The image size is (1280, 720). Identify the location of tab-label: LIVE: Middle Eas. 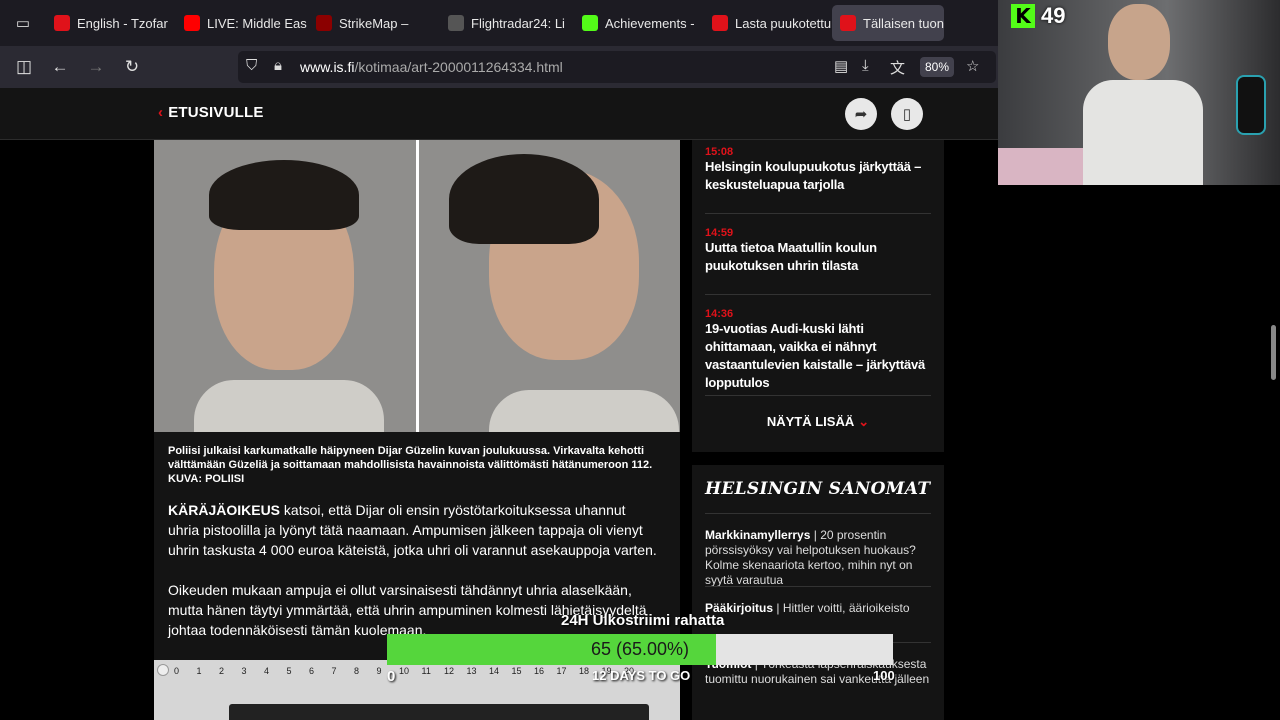
(257, 23).